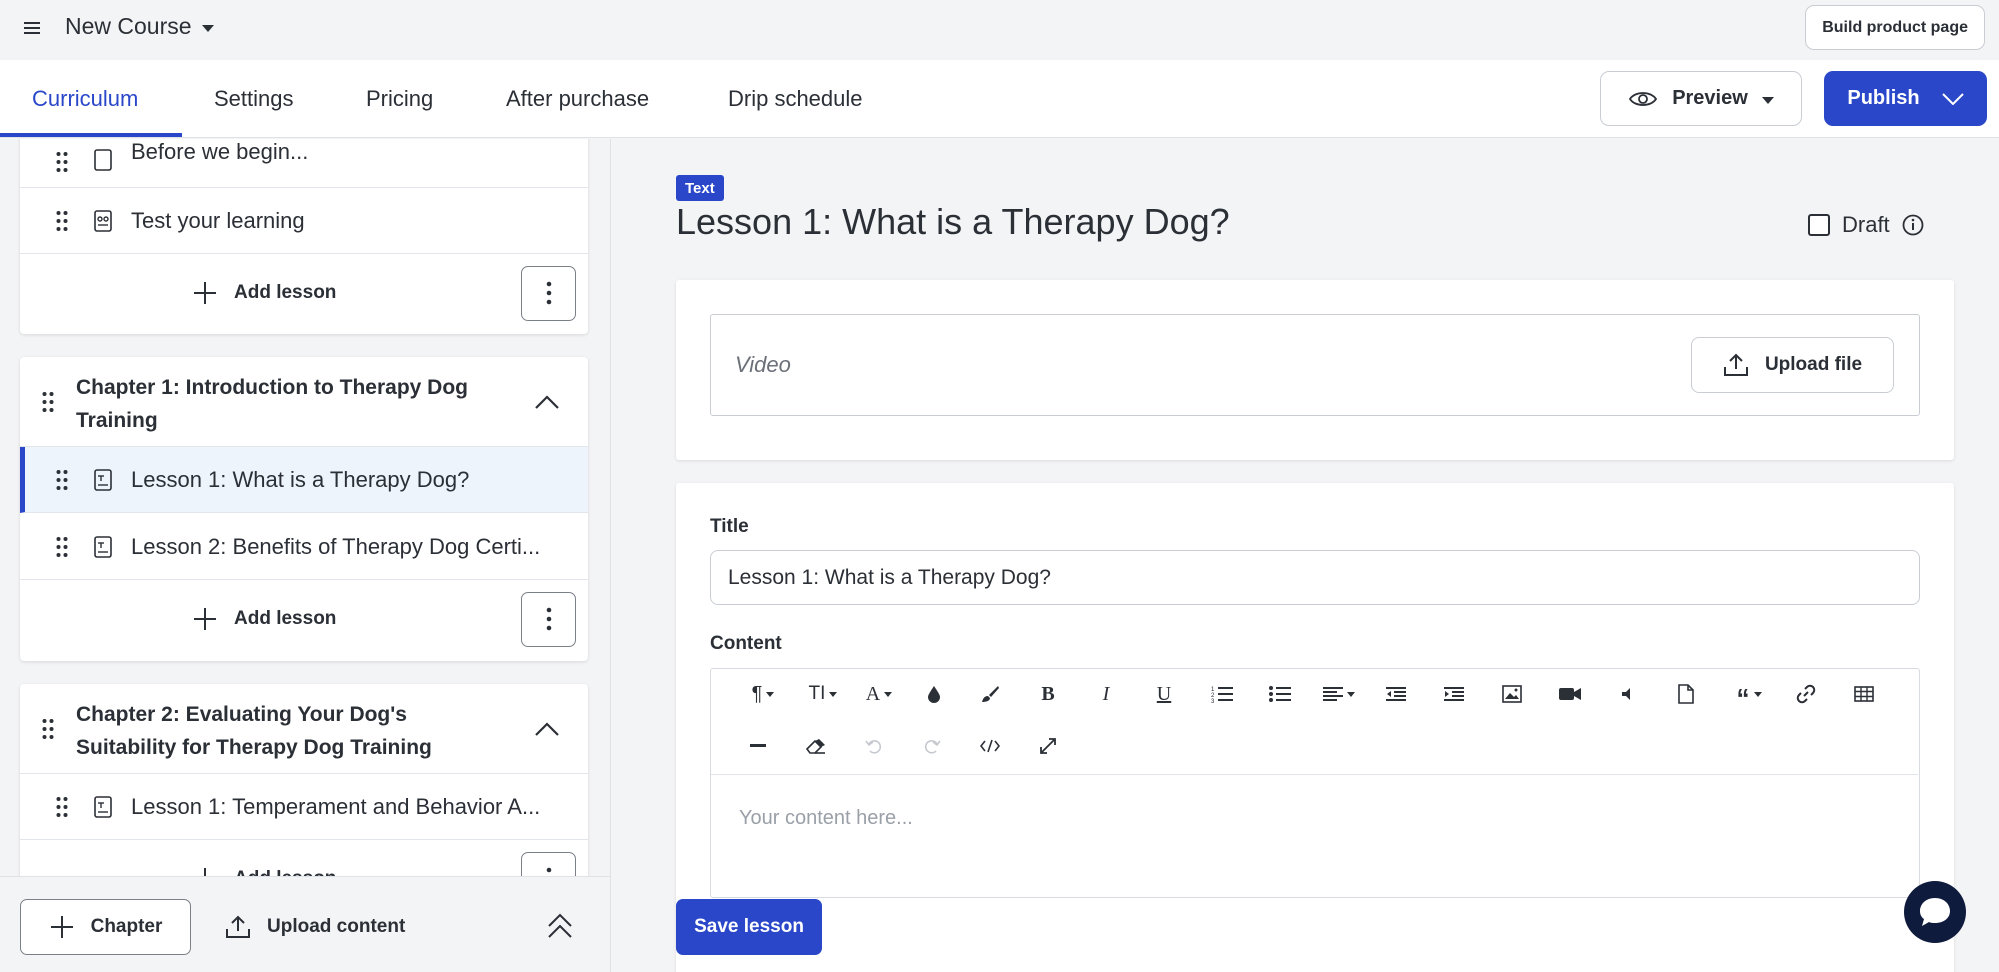 Image resolution: width=1999 pixels, height=972 pixels. I want to click on draft-label: Draft, so click(1866, 224).